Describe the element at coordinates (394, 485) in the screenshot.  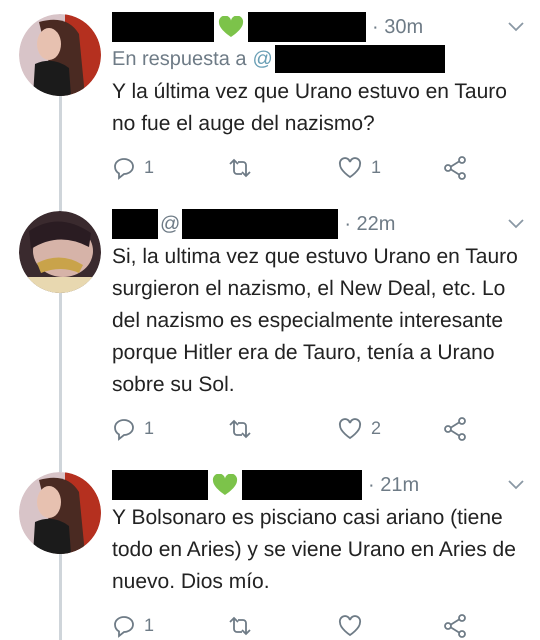
I see `timestamp: · 21m` at that location.